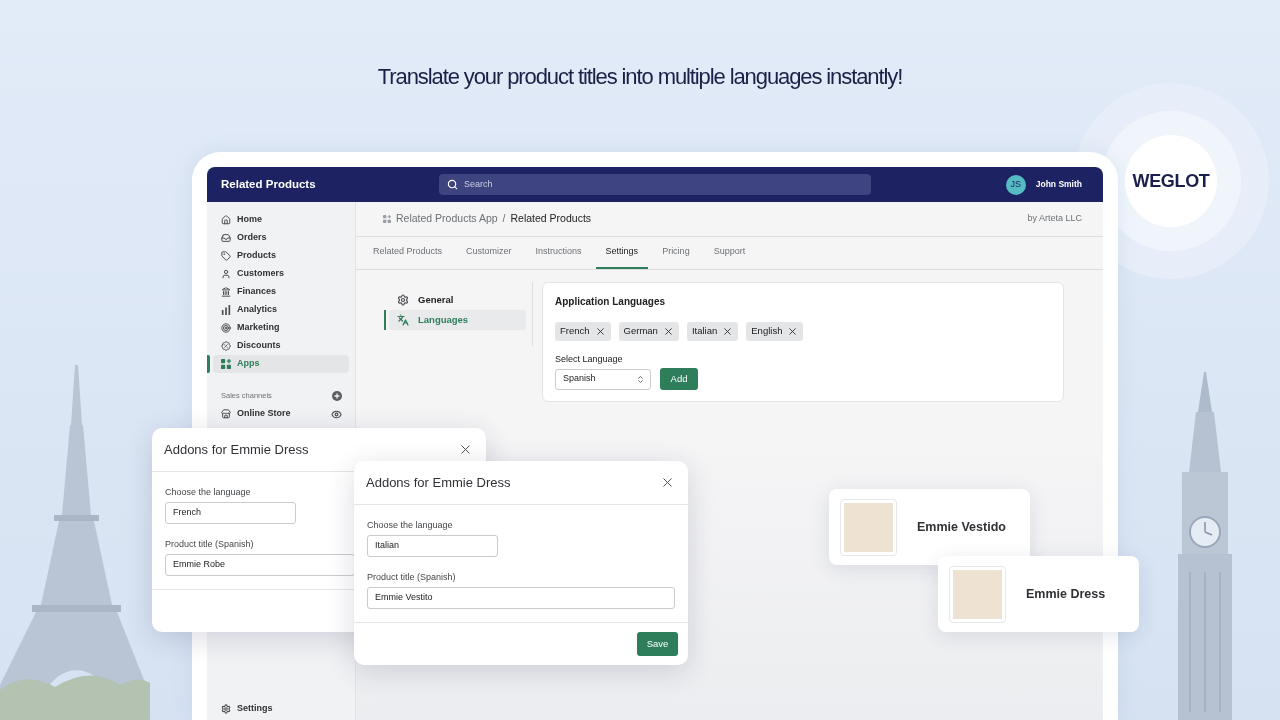 The image size is (1280, 720). I want to click on breadcrumb-link: Related Products App, so click(447, 219).